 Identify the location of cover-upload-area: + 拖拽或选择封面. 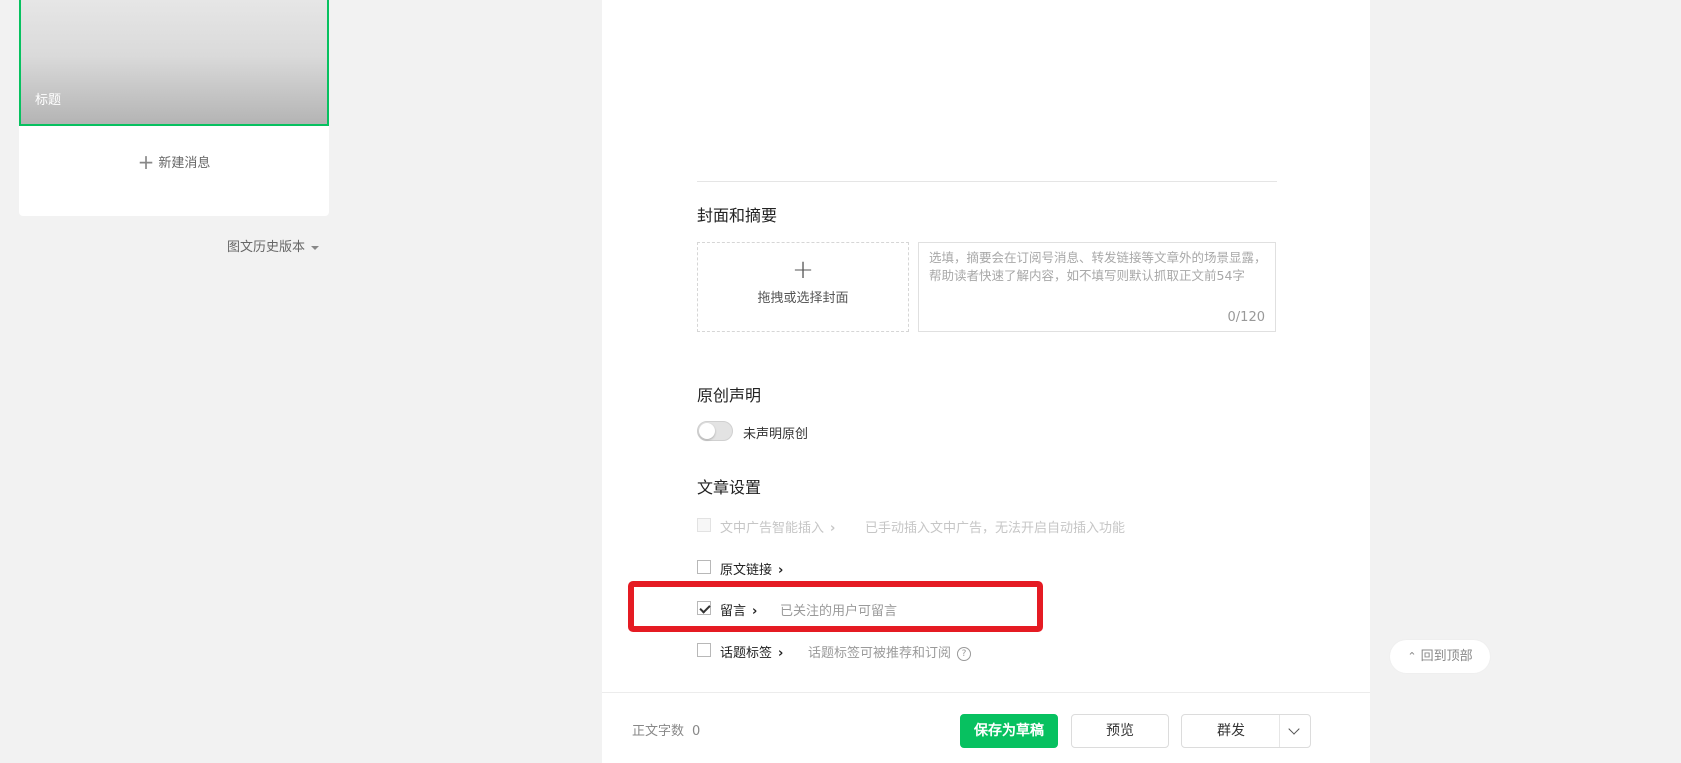
(803, 287).